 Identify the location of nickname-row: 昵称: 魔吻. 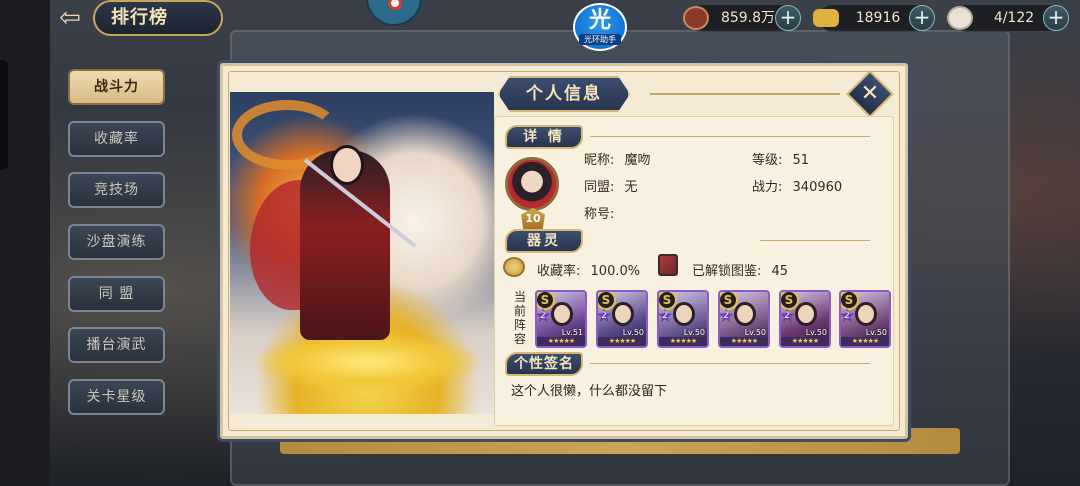
(617, 158).